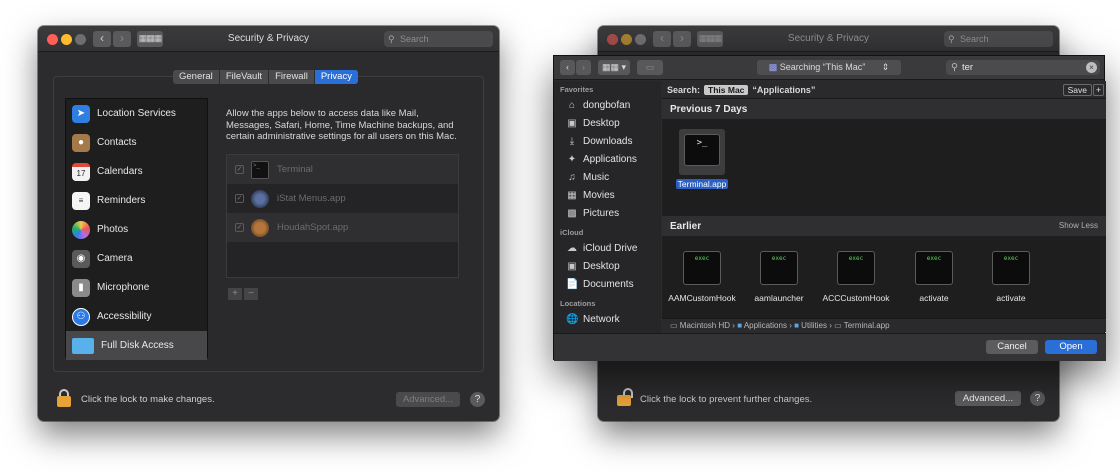 This screenshot has height=472, width=1120. Describe the element at coordinates (607, 284) in the screenshot. I see `sidebar-item-documents: 📄 Documents` at that location.